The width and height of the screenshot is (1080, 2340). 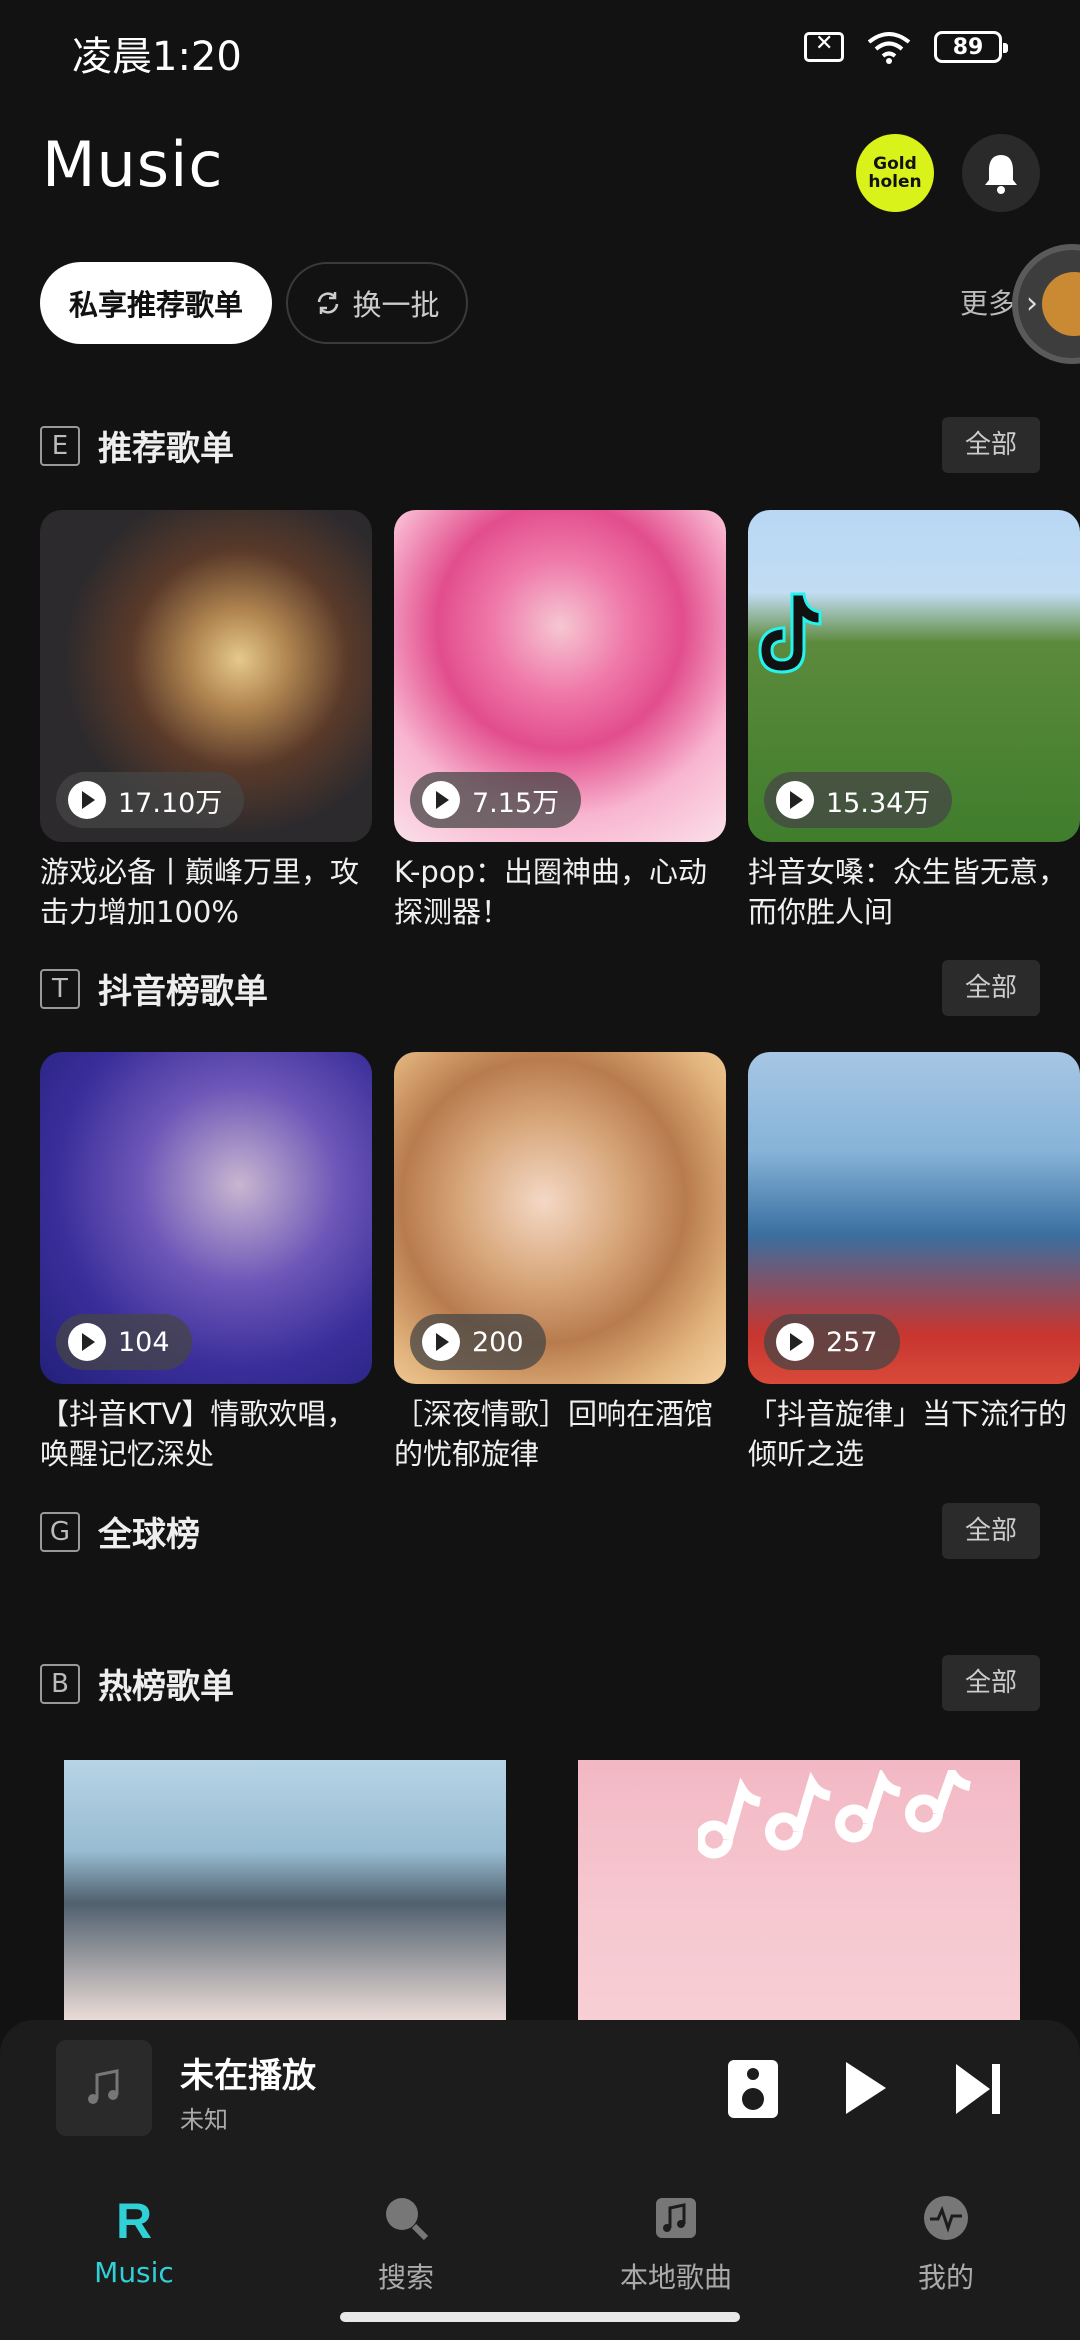 What do you see at coordinates (166, 1687) in the screenshot?
I see `section-title: 热榜歌单` at bounding box center [166, 1687].